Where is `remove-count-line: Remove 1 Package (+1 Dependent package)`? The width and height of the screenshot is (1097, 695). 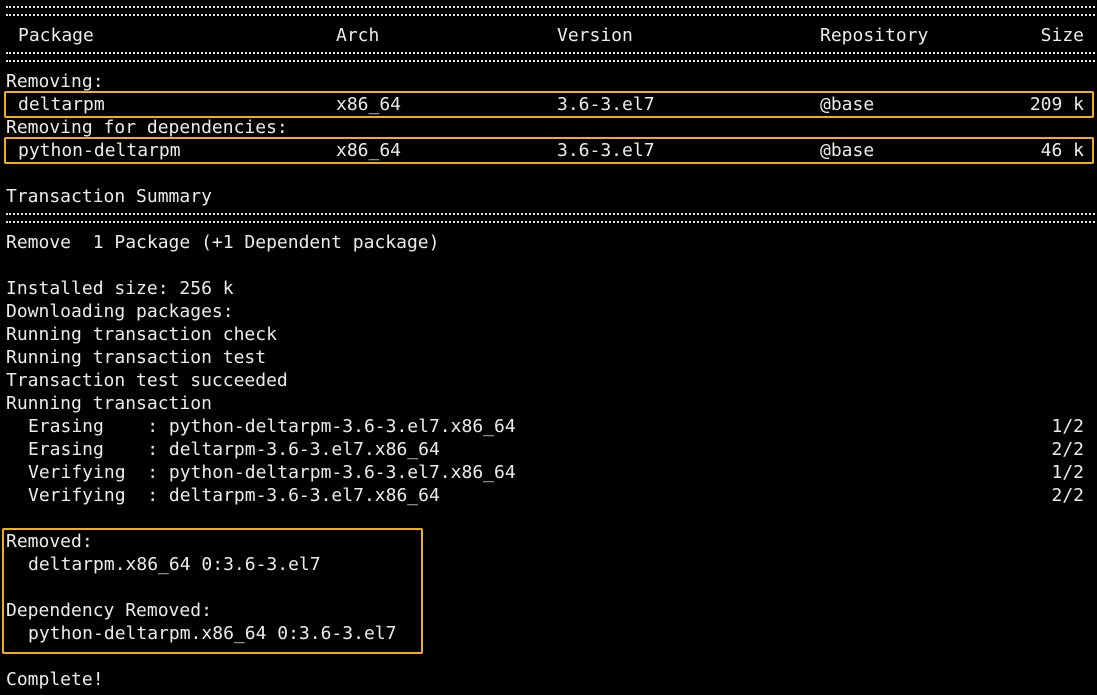 remove-count-line: Remove 1 Package (+1 Dependent package) is located at coordinates (223, 242).